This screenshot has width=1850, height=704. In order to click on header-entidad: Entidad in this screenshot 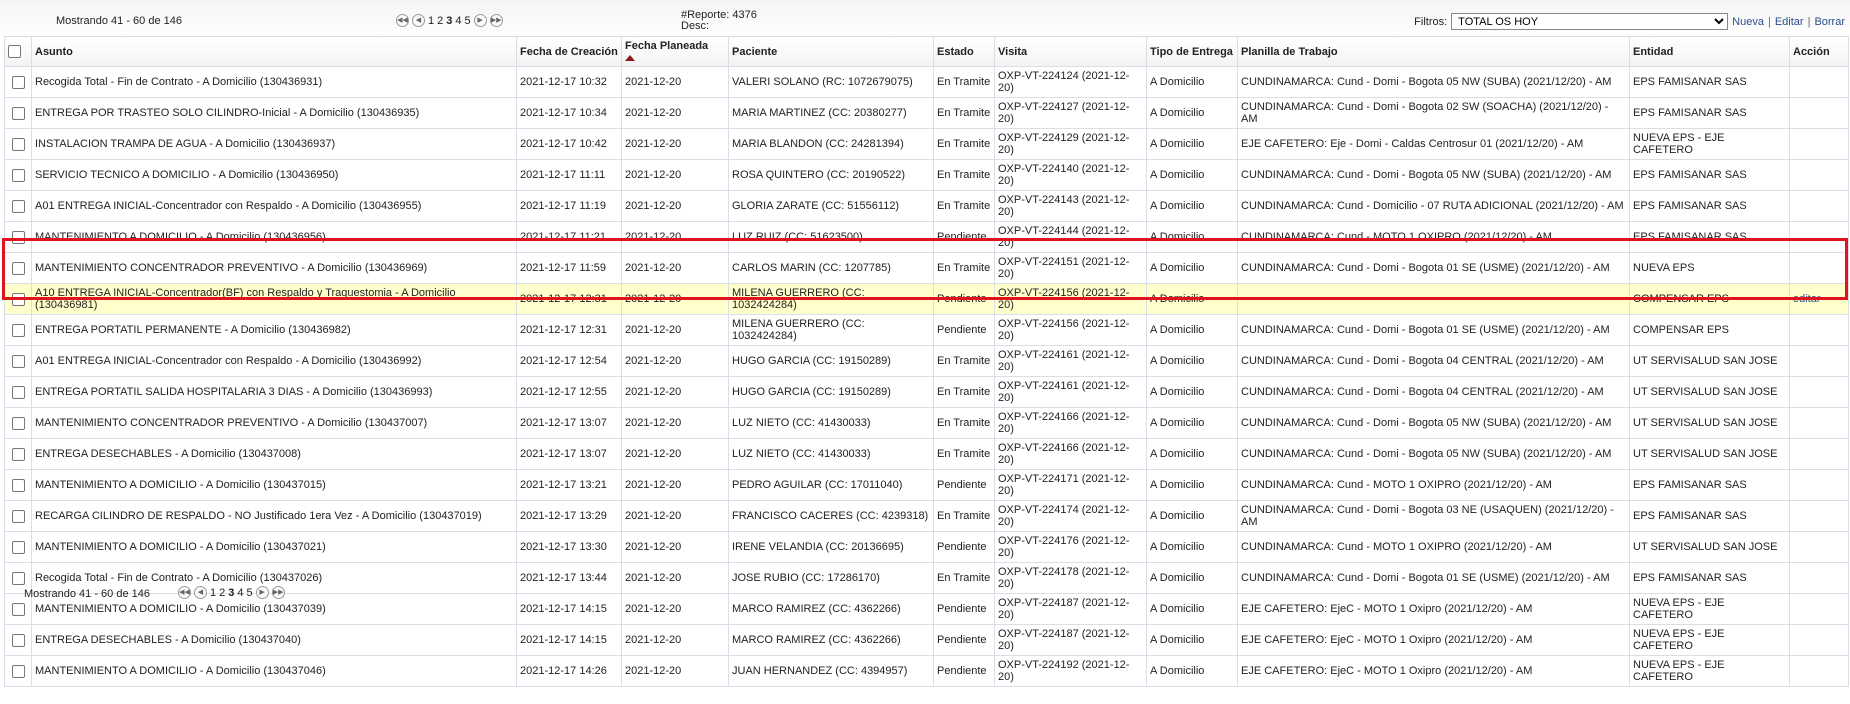, I will do `click(1709, 51)`.